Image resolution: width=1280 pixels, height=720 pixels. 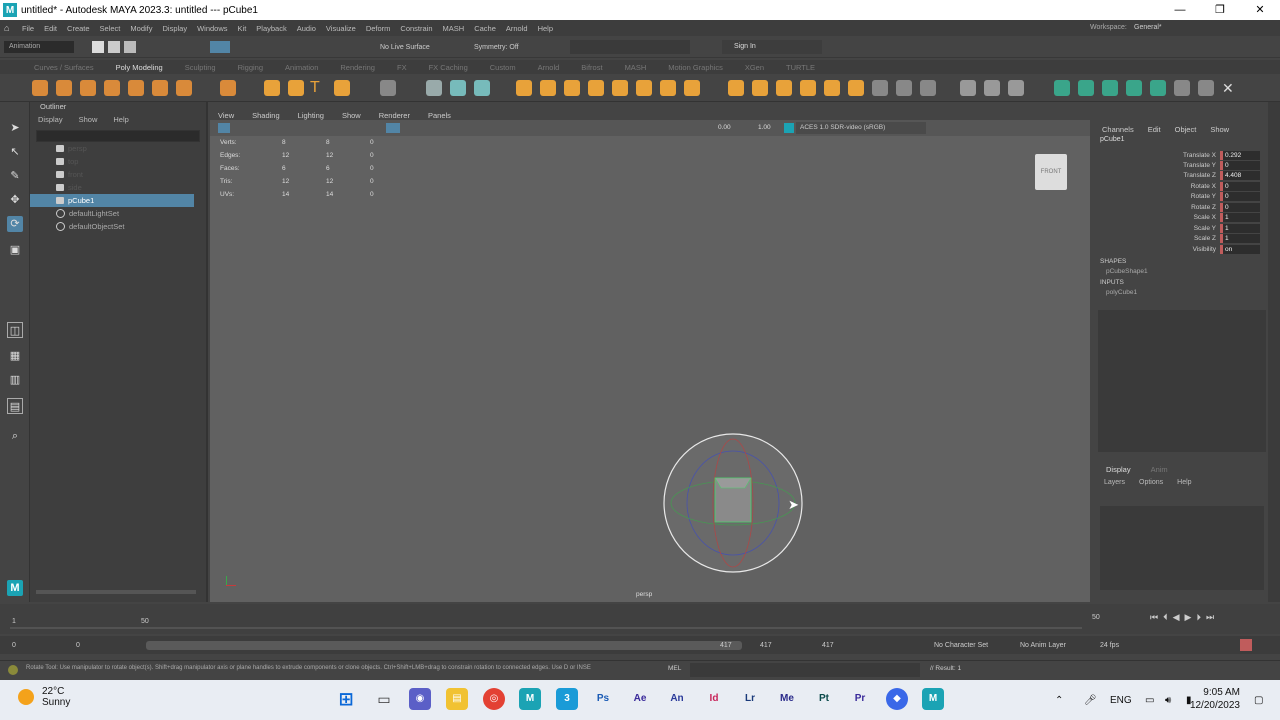 I want to click on exposure-field: 0.00, so click(x=724, y=127).